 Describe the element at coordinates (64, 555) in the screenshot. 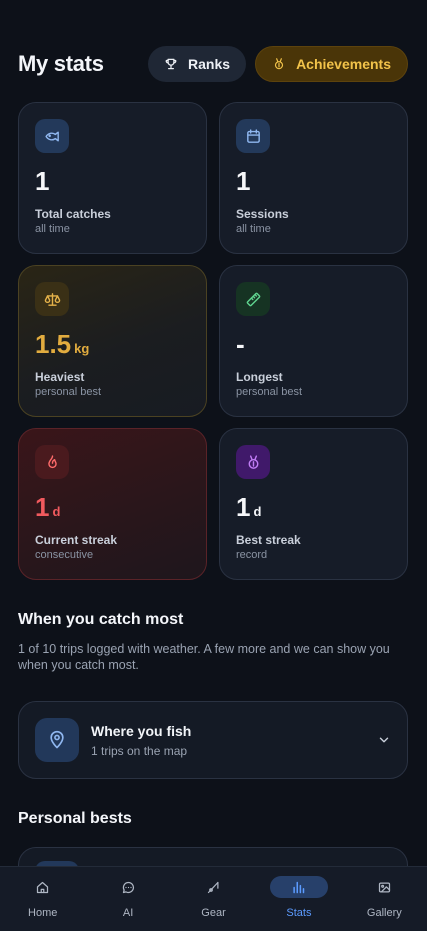

I see `stat-sublabel: consecutive` at that location.